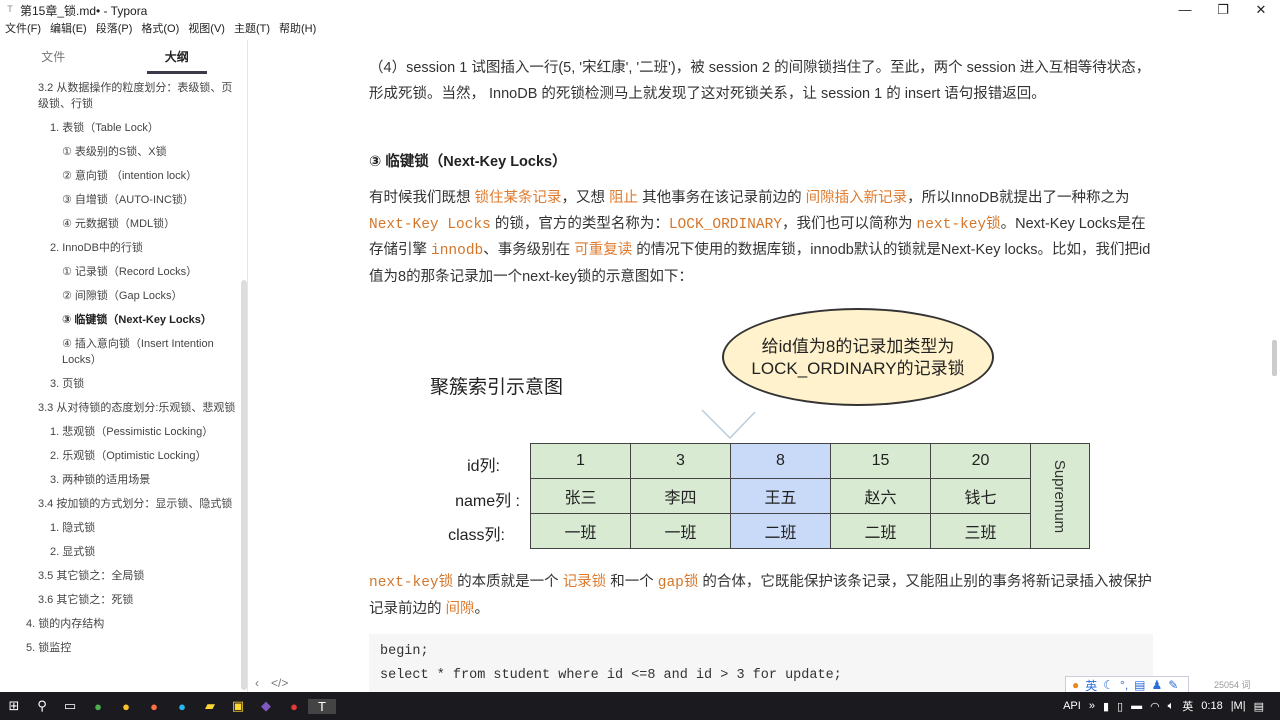  What do you see at coordinates (123, 600) in the screenshot?
I see `outline-item: 3.6 其它锁之：死锁` at bounding box center [123, 600].